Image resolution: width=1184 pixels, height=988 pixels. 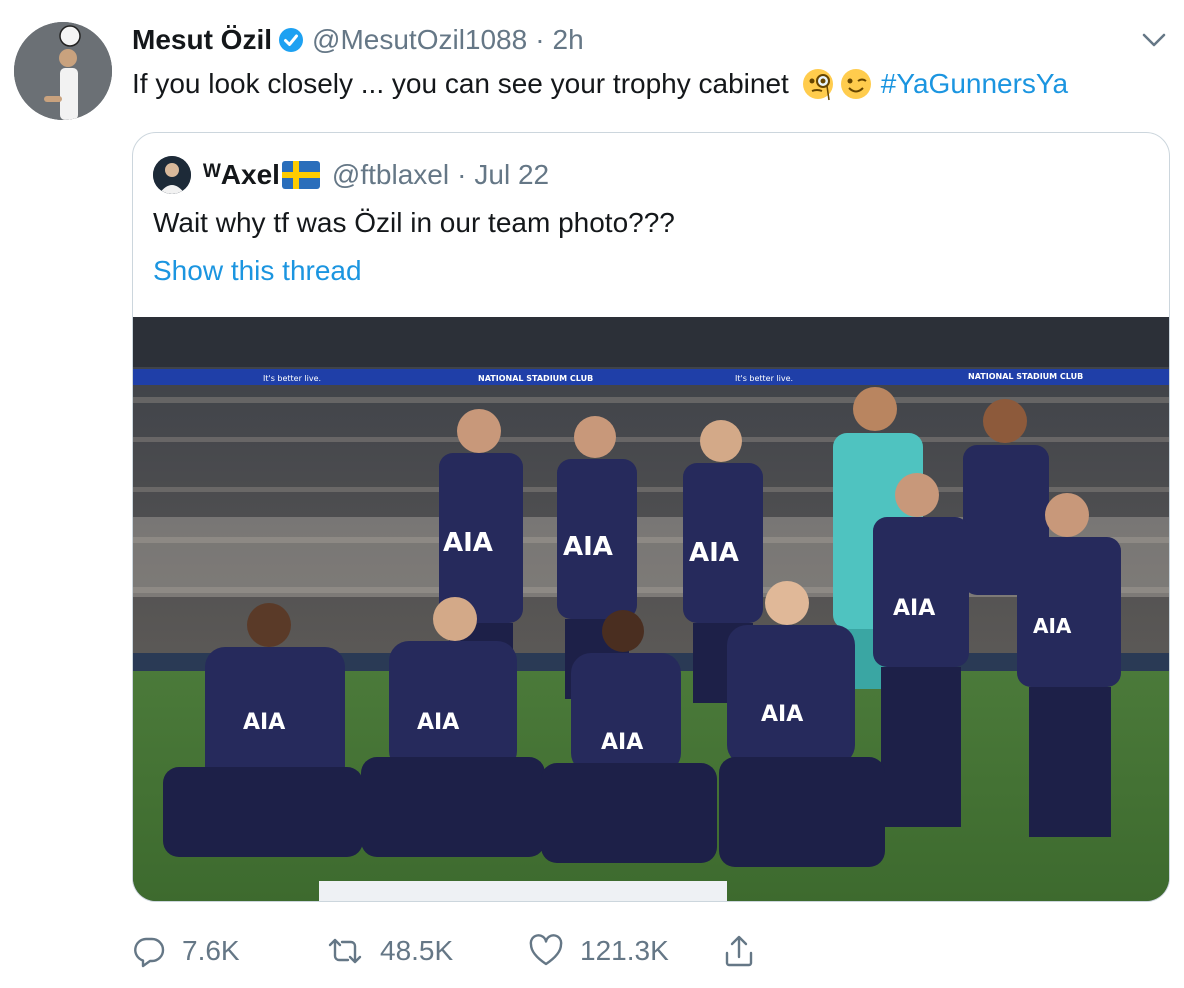 What do you see at coordinates (568, 40) in the screenshot?
I see `tweet-timestamp: 2h` at bounding box center [568, 40].